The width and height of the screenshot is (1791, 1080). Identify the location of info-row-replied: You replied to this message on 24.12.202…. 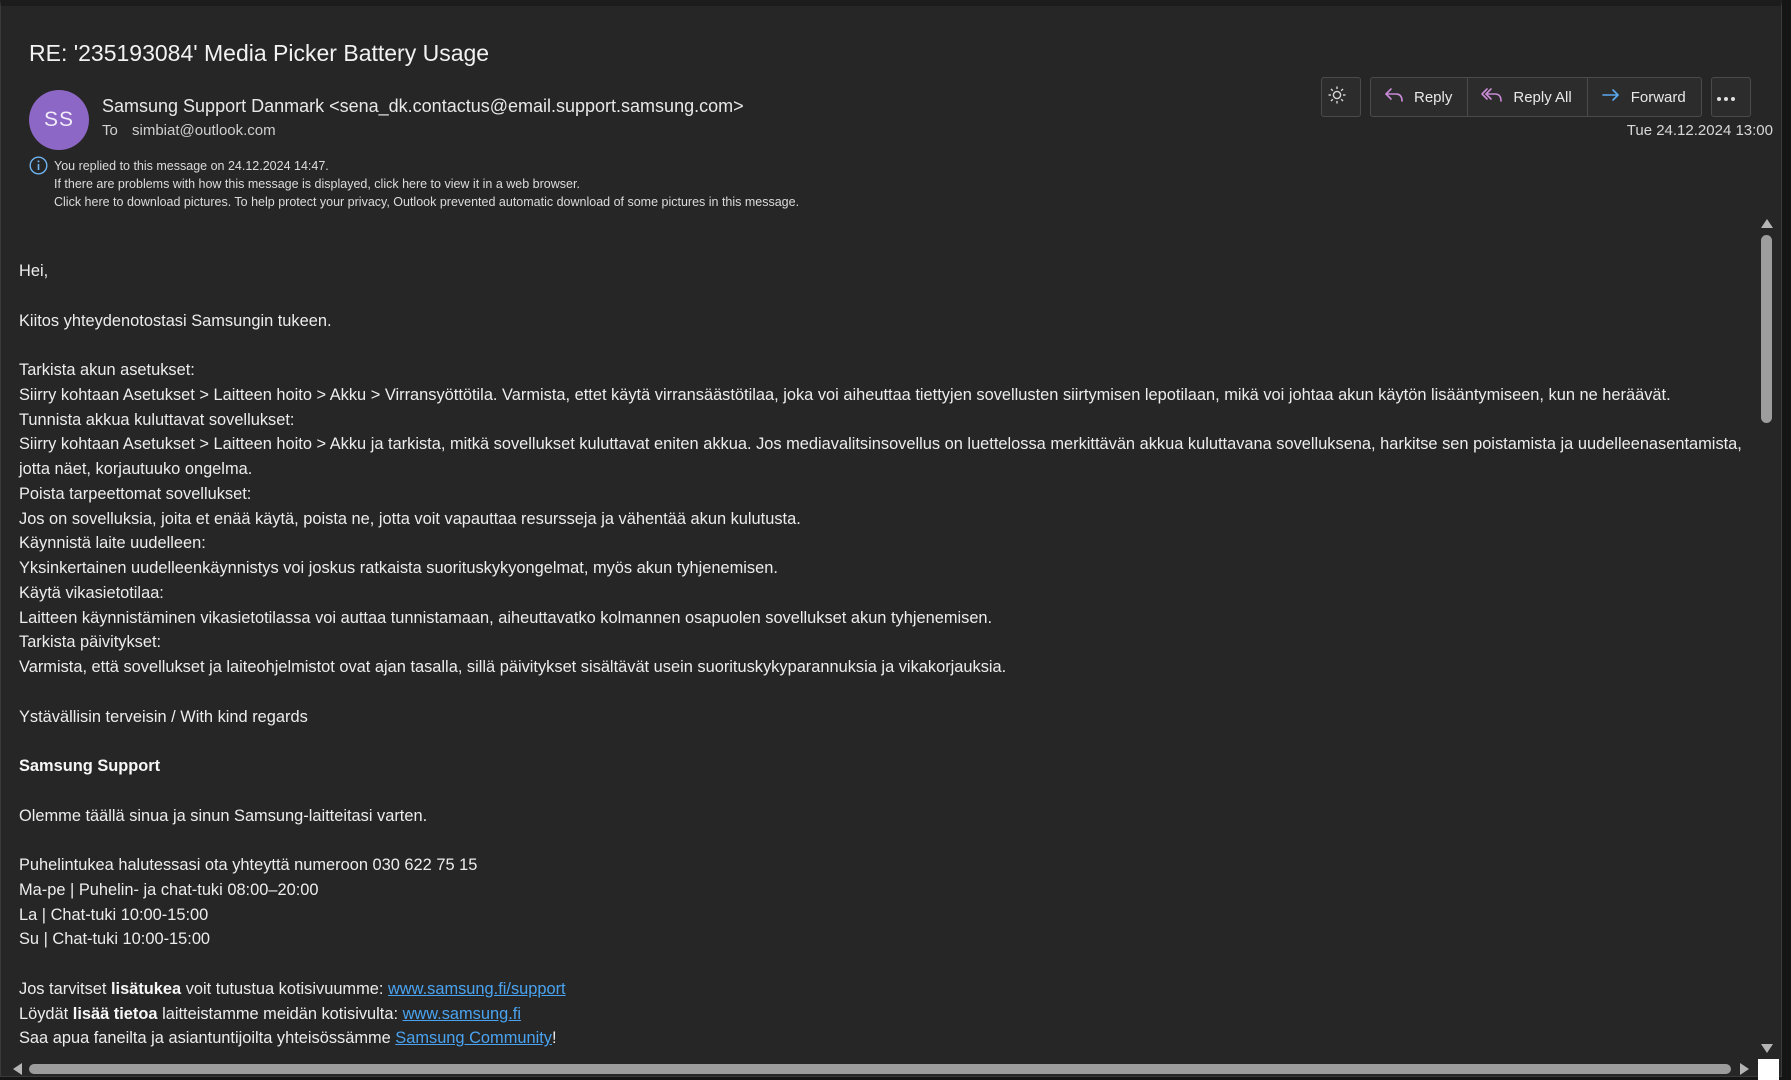
(414, 165).